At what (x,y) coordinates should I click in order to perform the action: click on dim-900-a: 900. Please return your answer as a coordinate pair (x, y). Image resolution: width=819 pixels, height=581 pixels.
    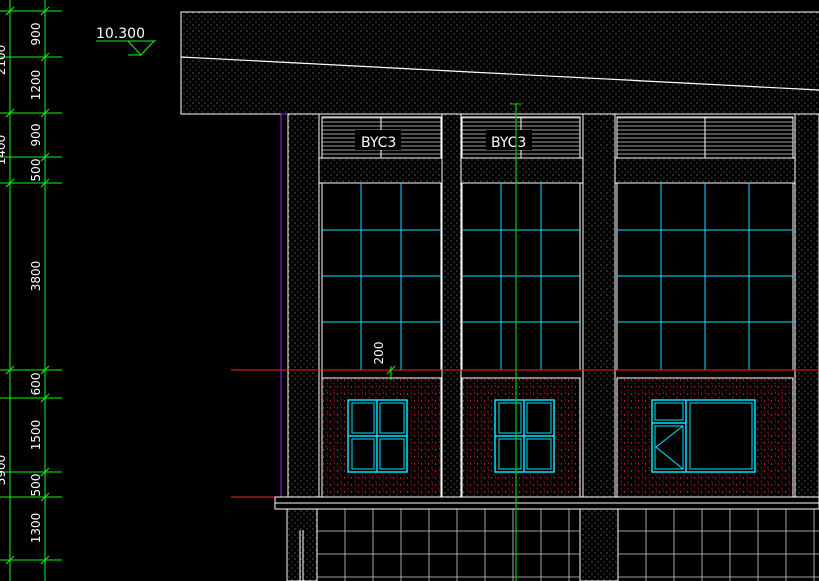
    Looking at the image, I should click on (36, 34).